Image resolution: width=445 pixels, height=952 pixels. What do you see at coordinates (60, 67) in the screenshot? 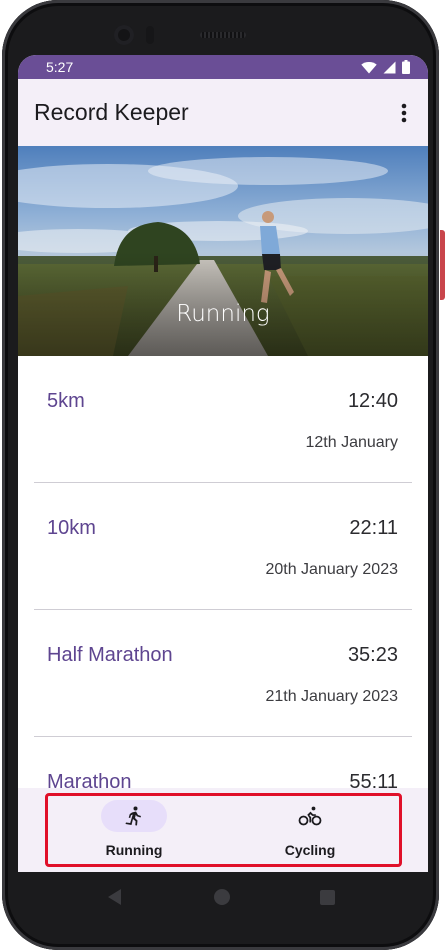
I see `status-time: 5:27` at bounding box center [60, 67].